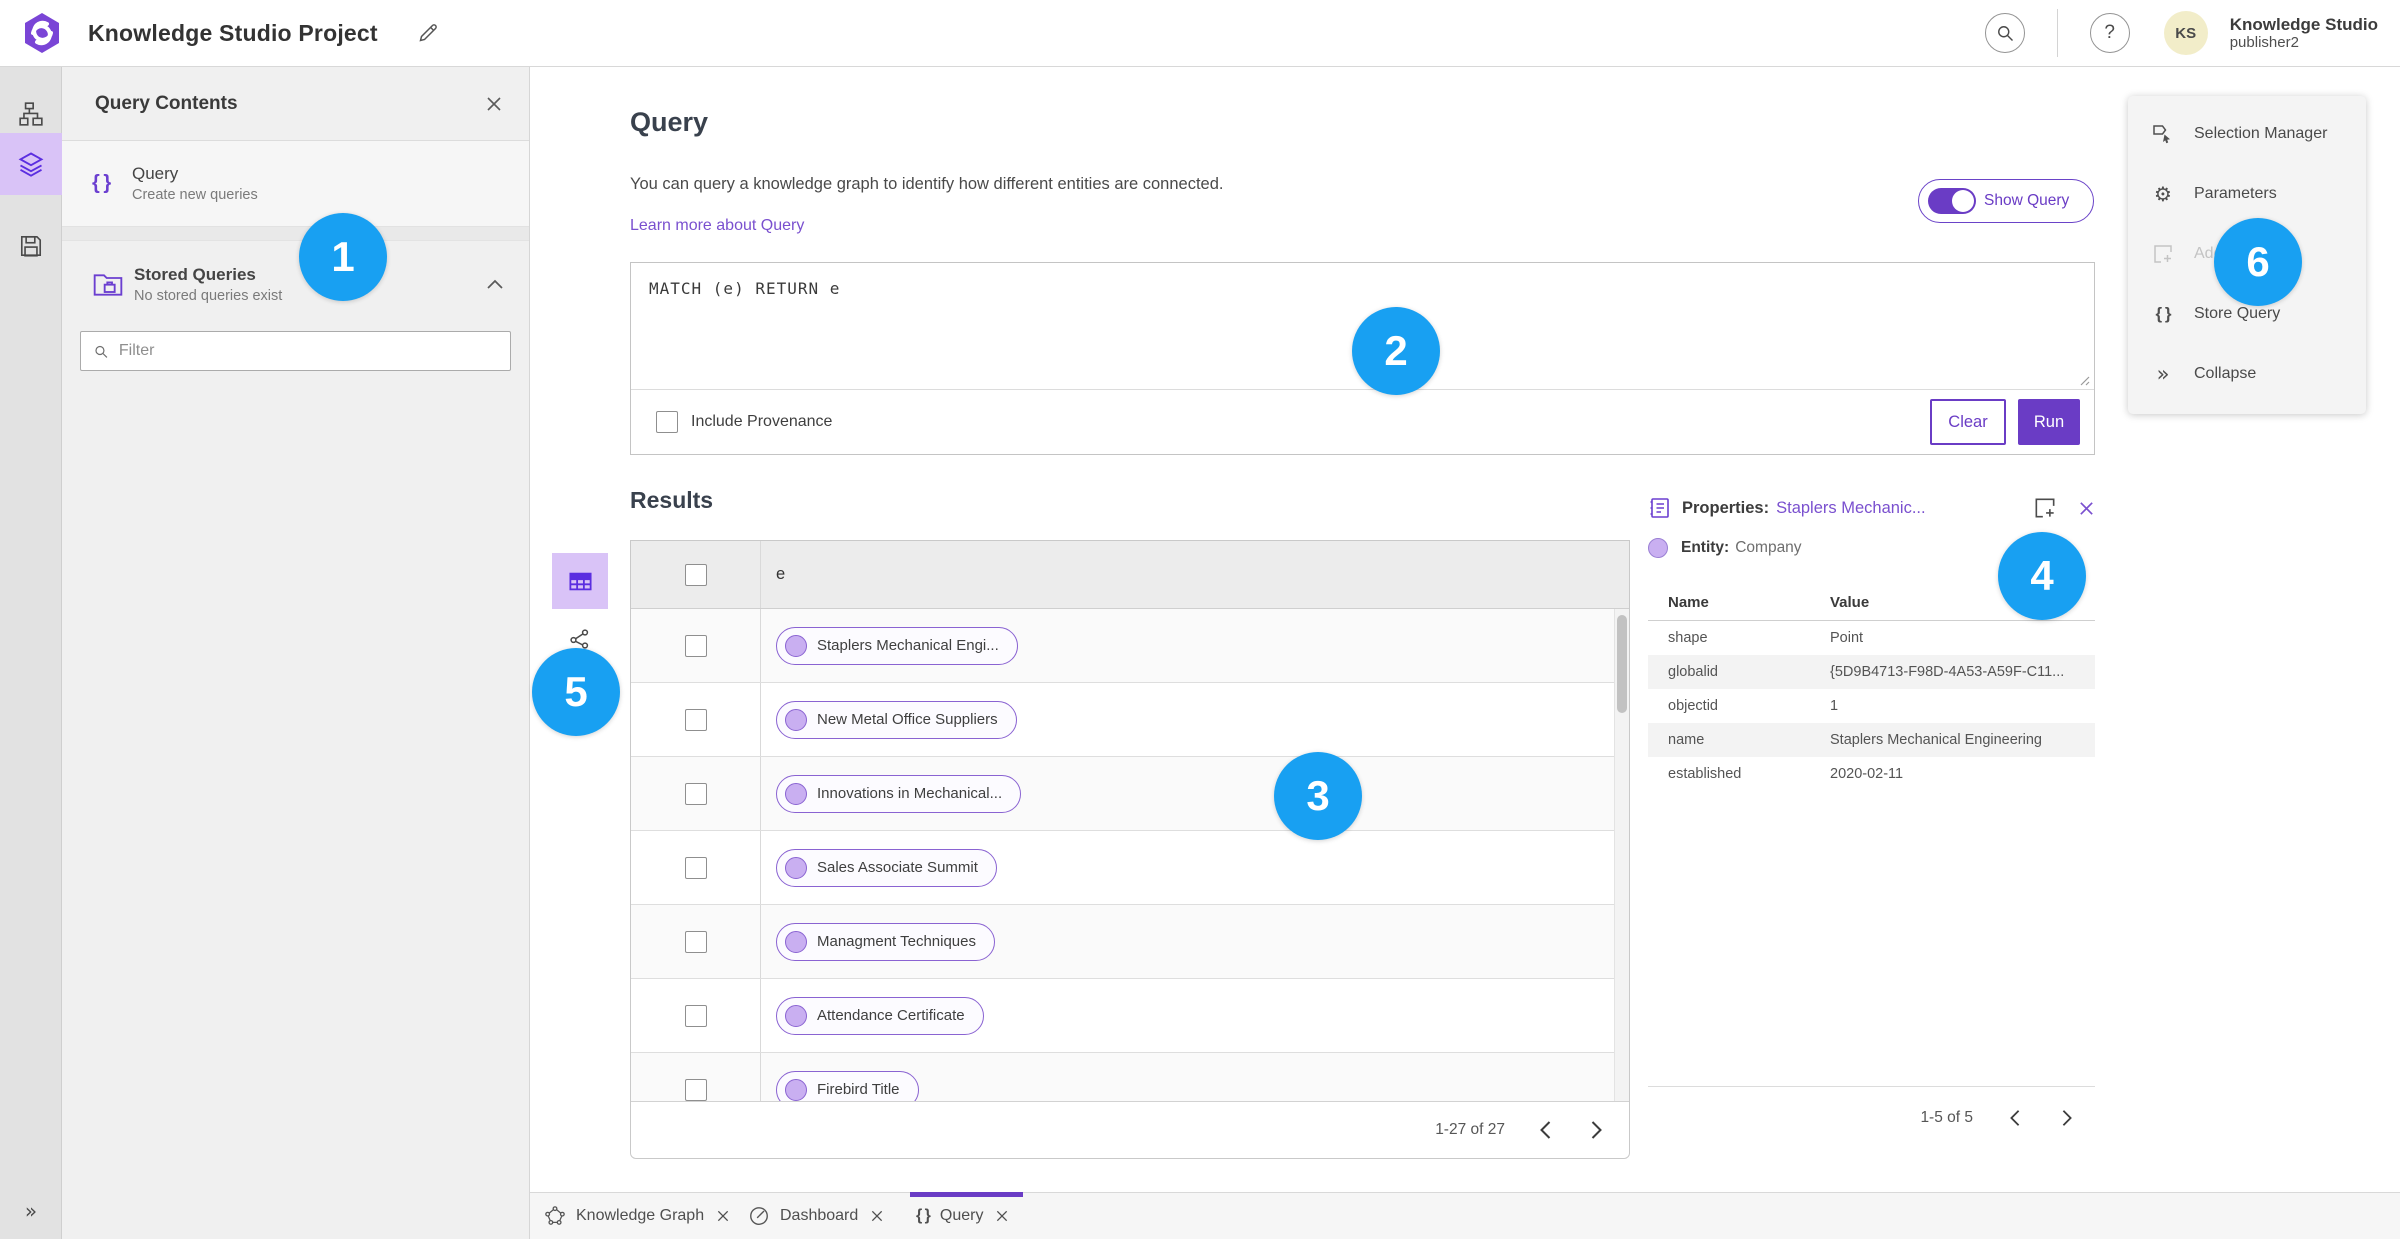  Describe the element at coordinates (672, 500) in the screenshot. I see `results-title: Results` at that location.